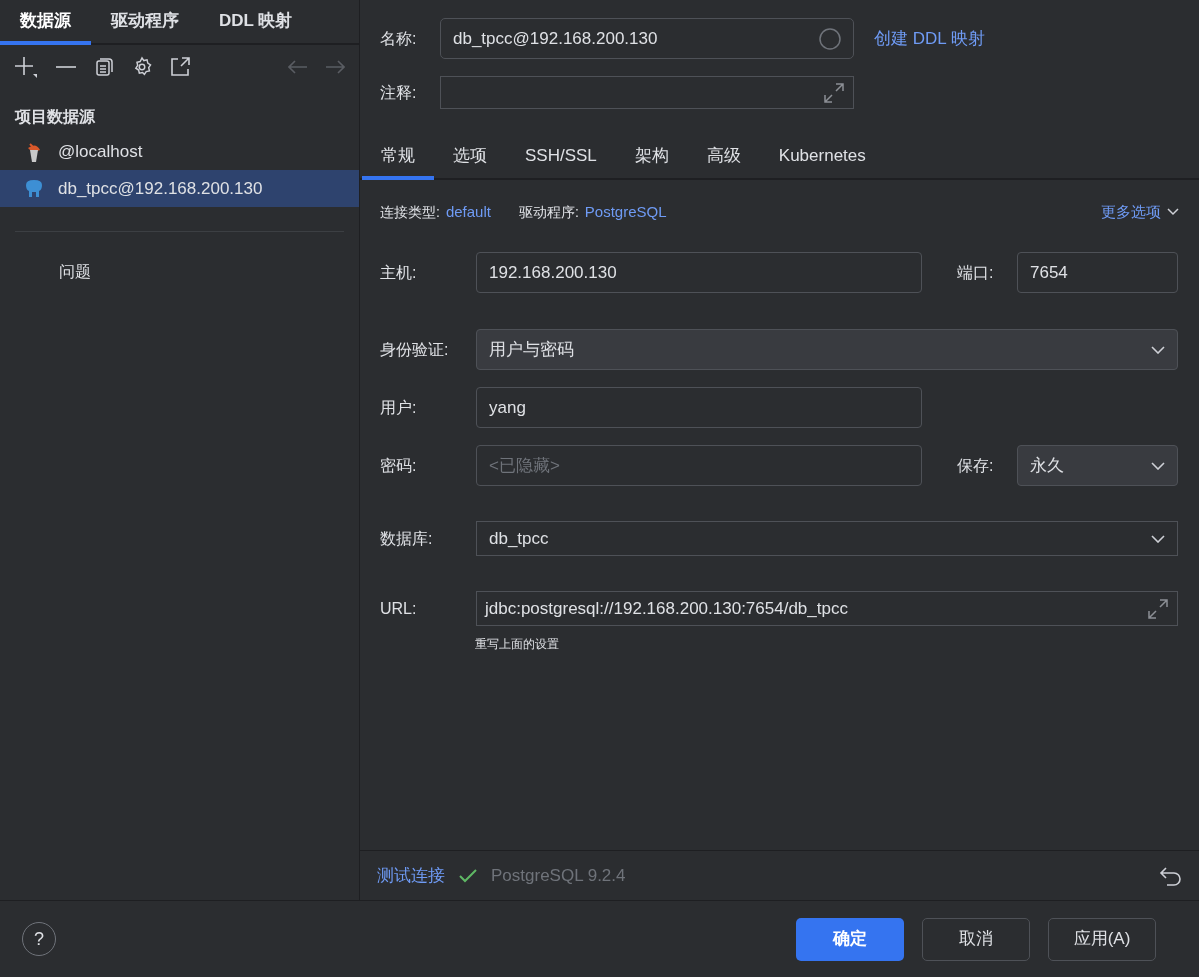 Image resolution: width=1199 pixels, height=977 pixels. Describe the element at coordinates (179, 151) in the screenshot. I see `datasource-item: @localhost` at that location.